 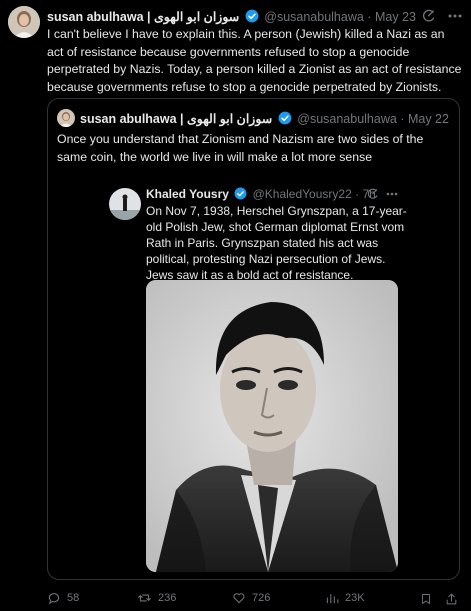 I want to click on repost-button: 236, so click(x=156, y=598).